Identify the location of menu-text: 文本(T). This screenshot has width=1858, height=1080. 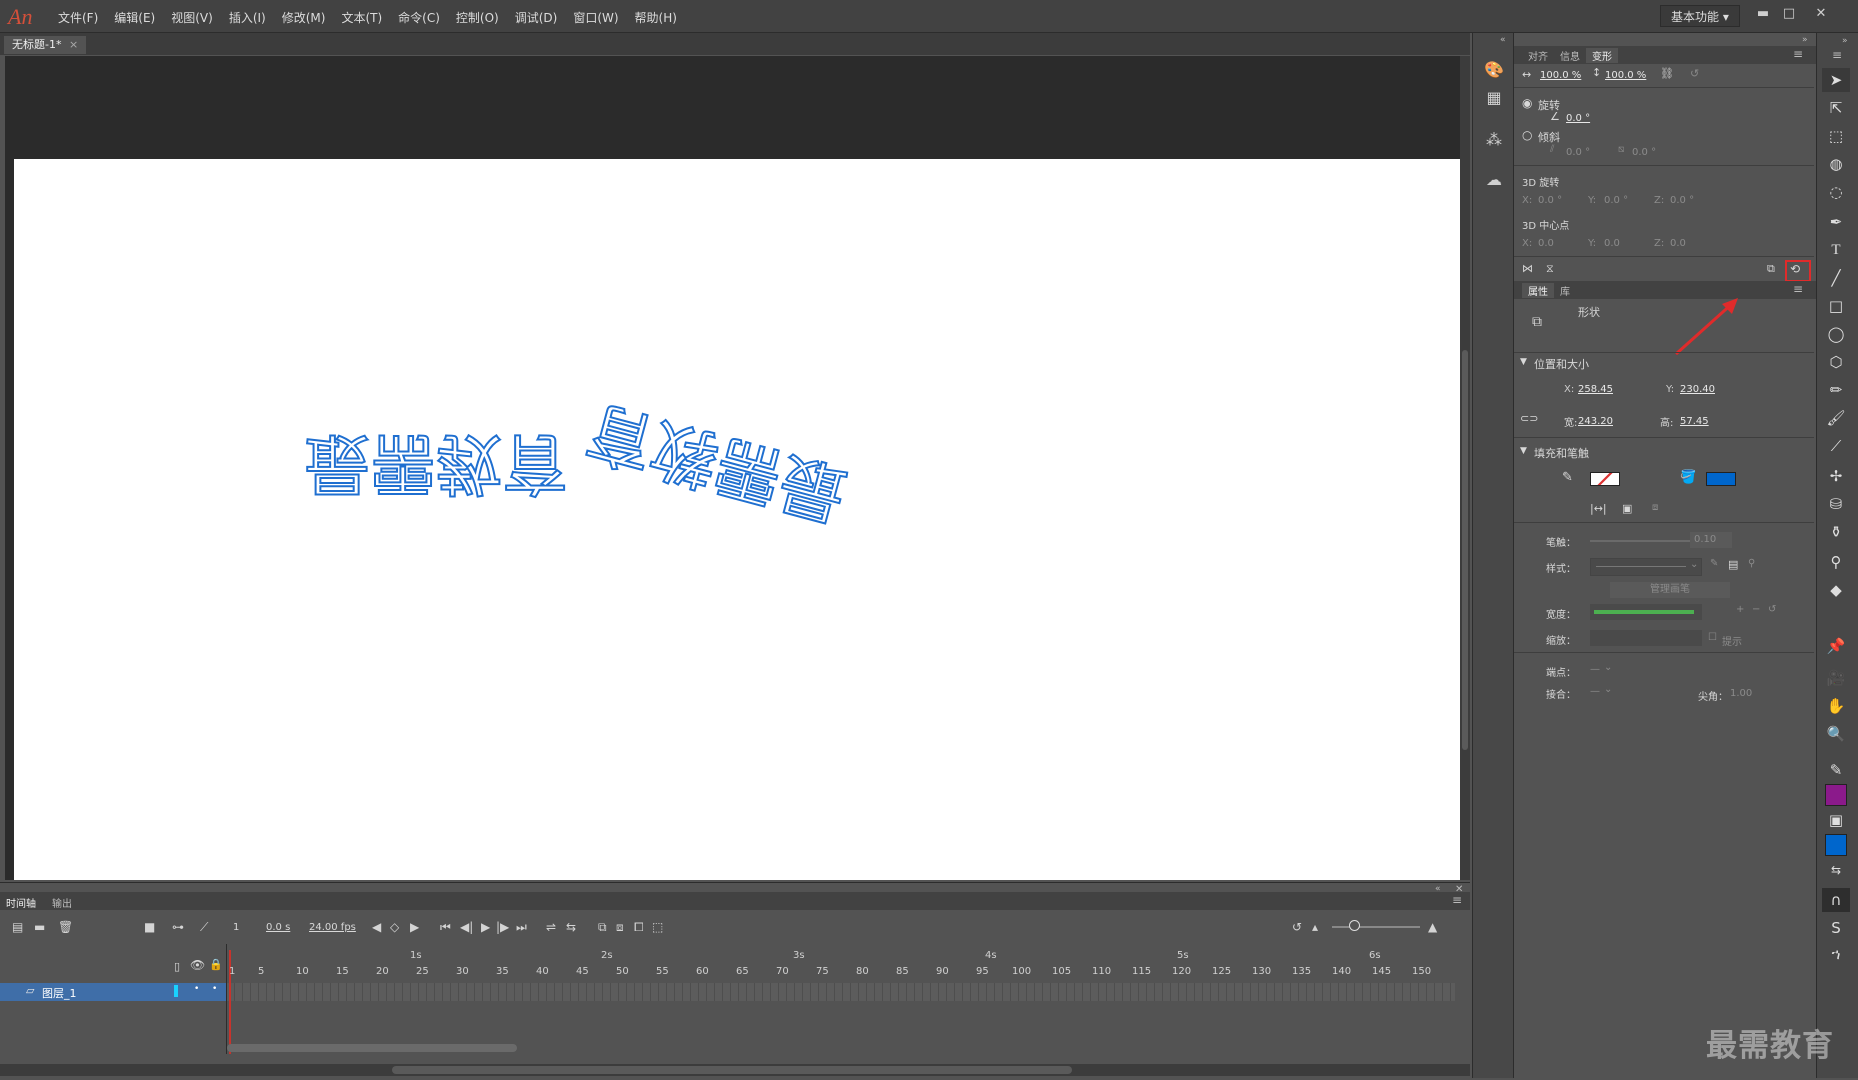
(361, 17).